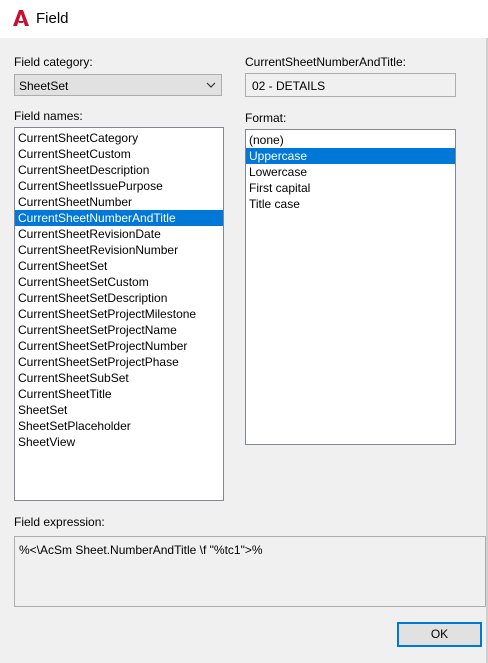 Image resolution: width=488 pixels, height=663 pixels. What do you see at coordinates (141, 550) in the screenshot?
I see `field-expression-text: %<\AcSm Sheet.NumberAndTitle \f "%tc1">%` at bounding box center [141, 550].